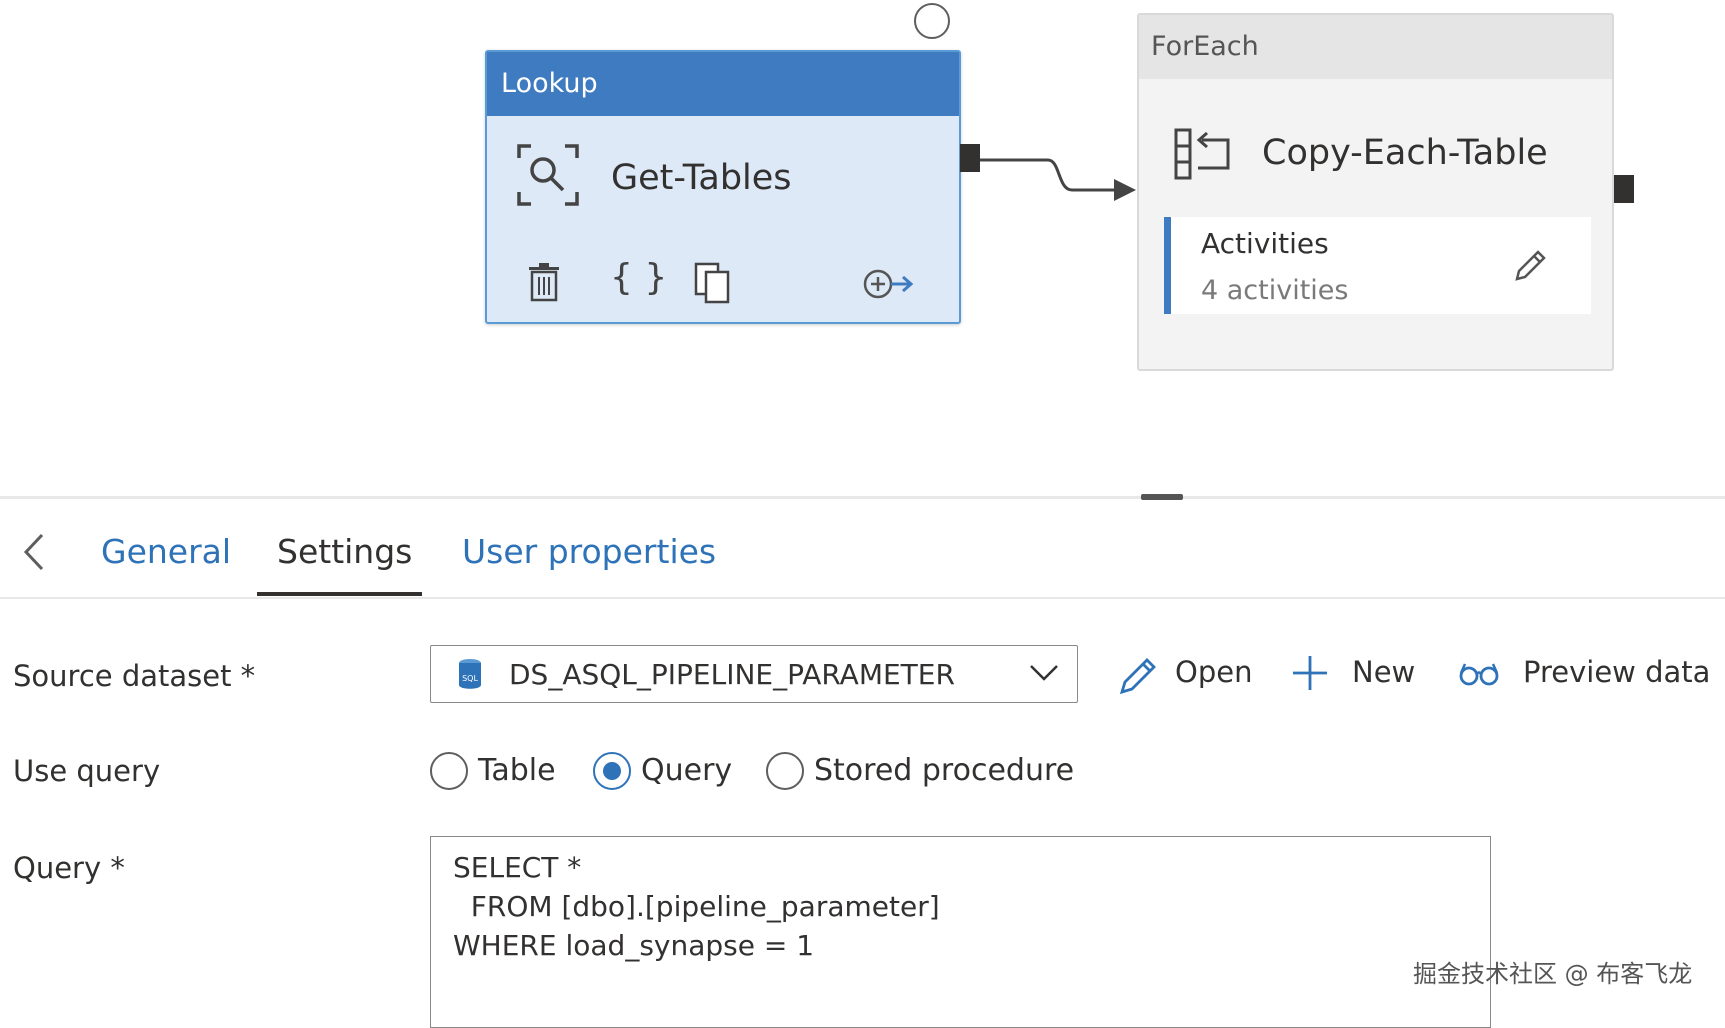 The height and width of the screenshot is (1028, 1725). Describe the element at coordinates (339, 594) in the screenshot. I see `active-tab-underline` at that location.